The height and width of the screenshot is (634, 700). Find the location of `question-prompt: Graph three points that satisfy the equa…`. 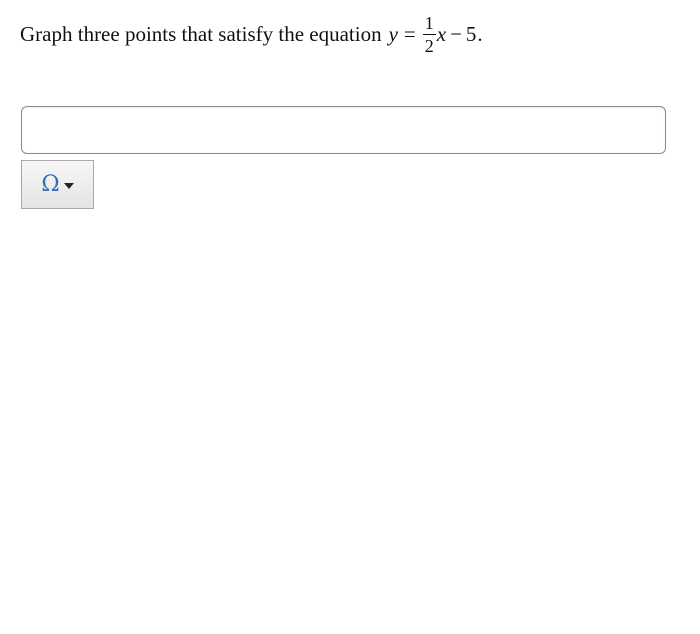

question-prompt: Graph three points that satisfy the equa… is located at coordinates (251, 34).